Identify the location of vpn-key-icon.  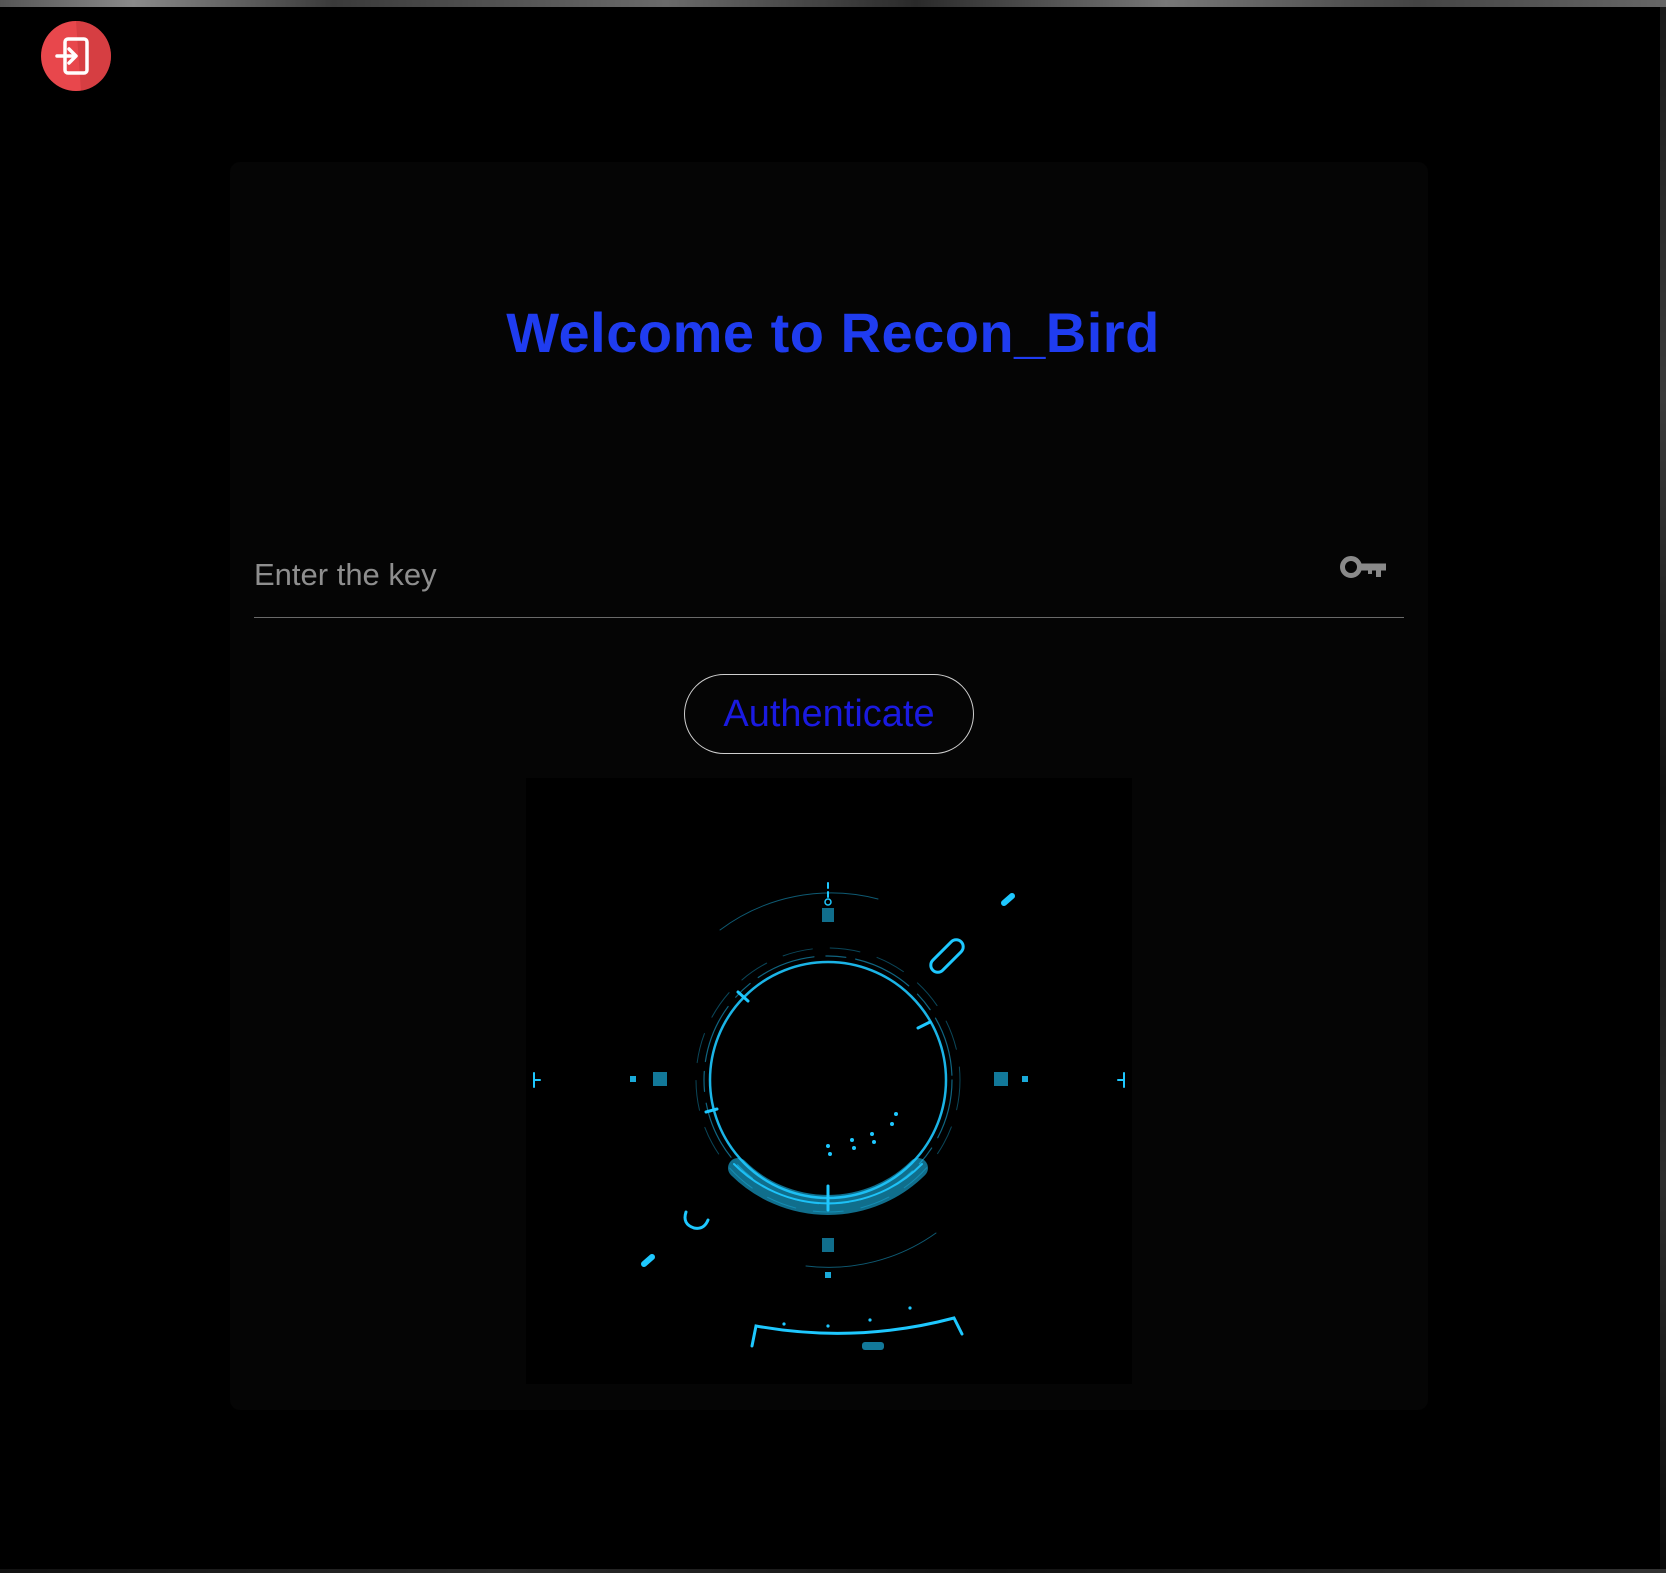
(1363, 567).